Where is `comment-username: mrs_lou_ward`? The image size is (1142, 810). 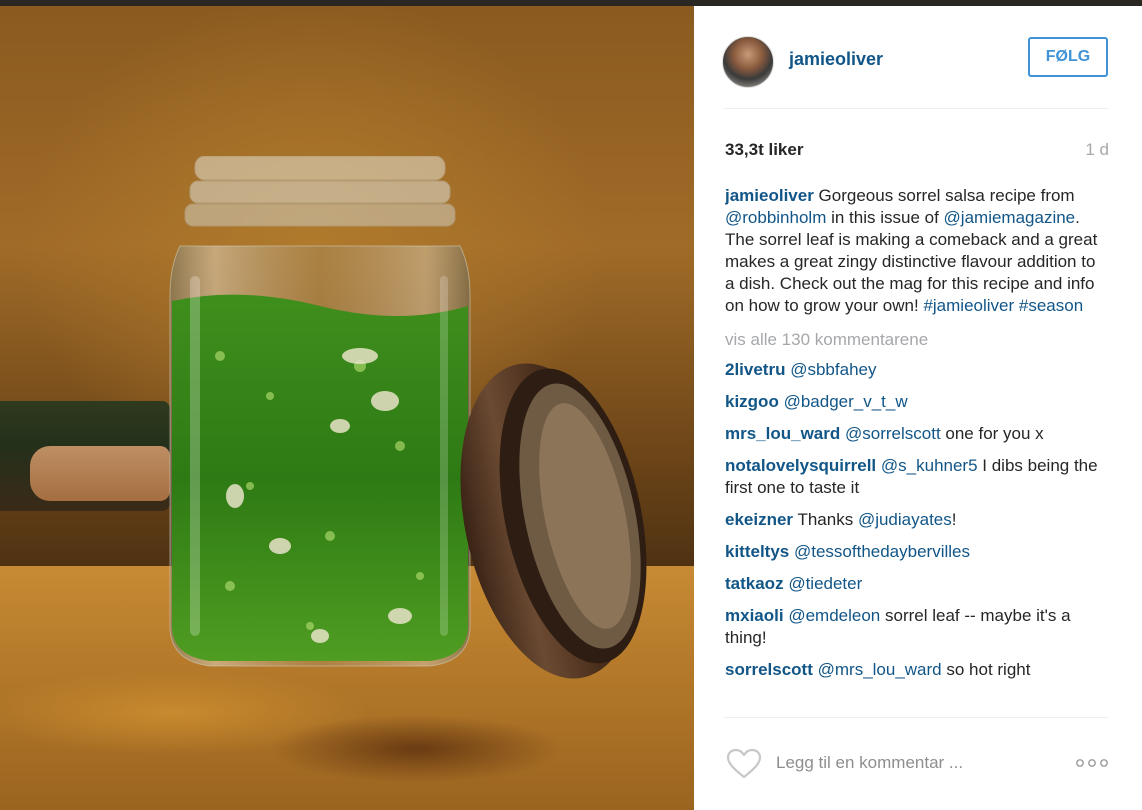
comment-username: mrs_lou_ward is located at coordinates (782, 433).